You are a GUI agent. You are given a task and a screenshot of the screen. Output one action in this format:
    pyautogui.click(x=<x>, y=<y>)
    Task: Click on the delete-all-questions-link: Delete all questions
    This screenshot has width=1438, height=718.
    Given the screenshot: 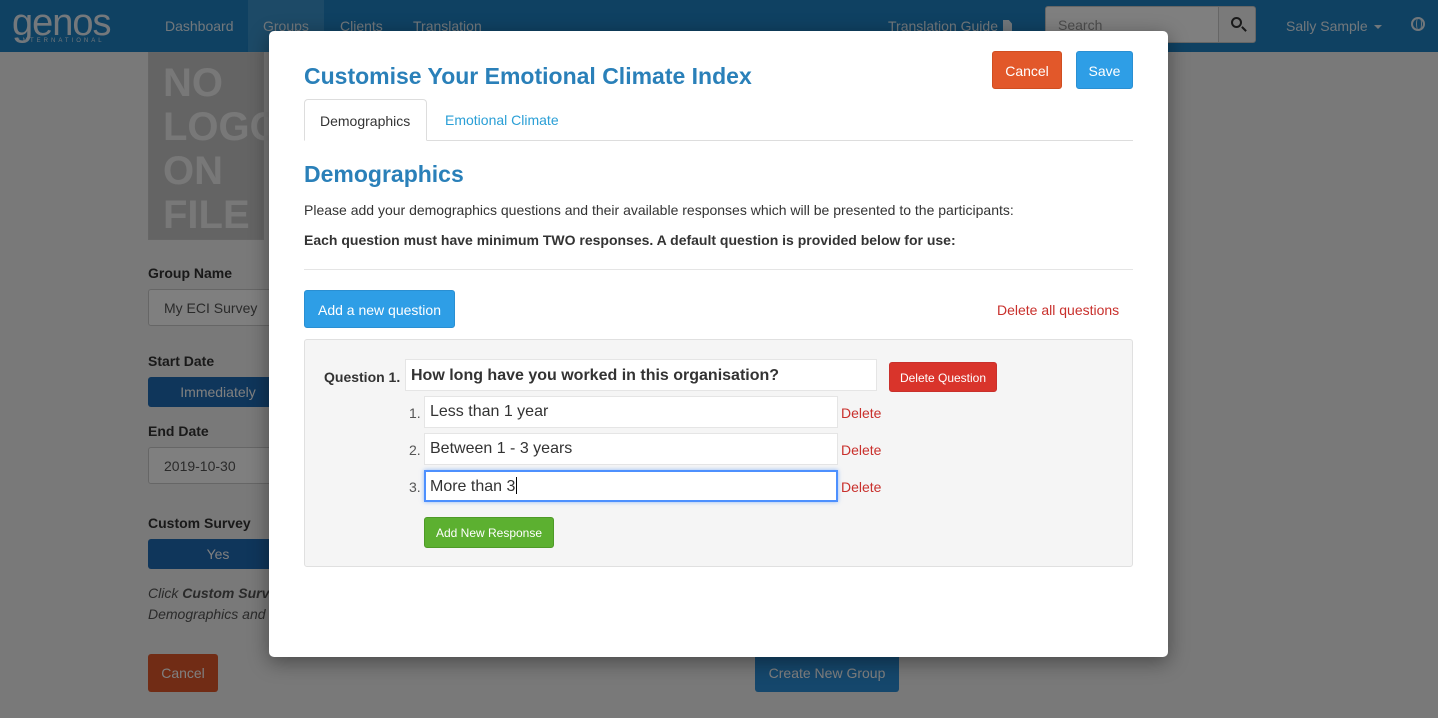 What is the action you would take?
    pyautogui.click(x=1058, y=310)
    